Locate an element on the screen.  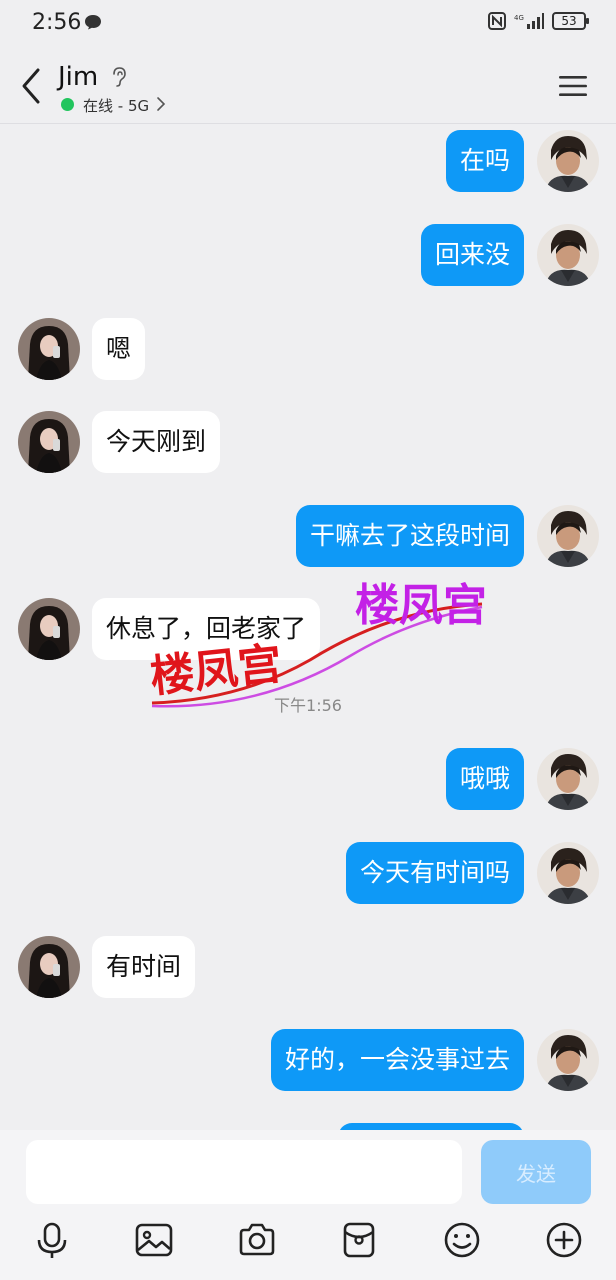
nfc-icon is located at coordinates (497, 21).